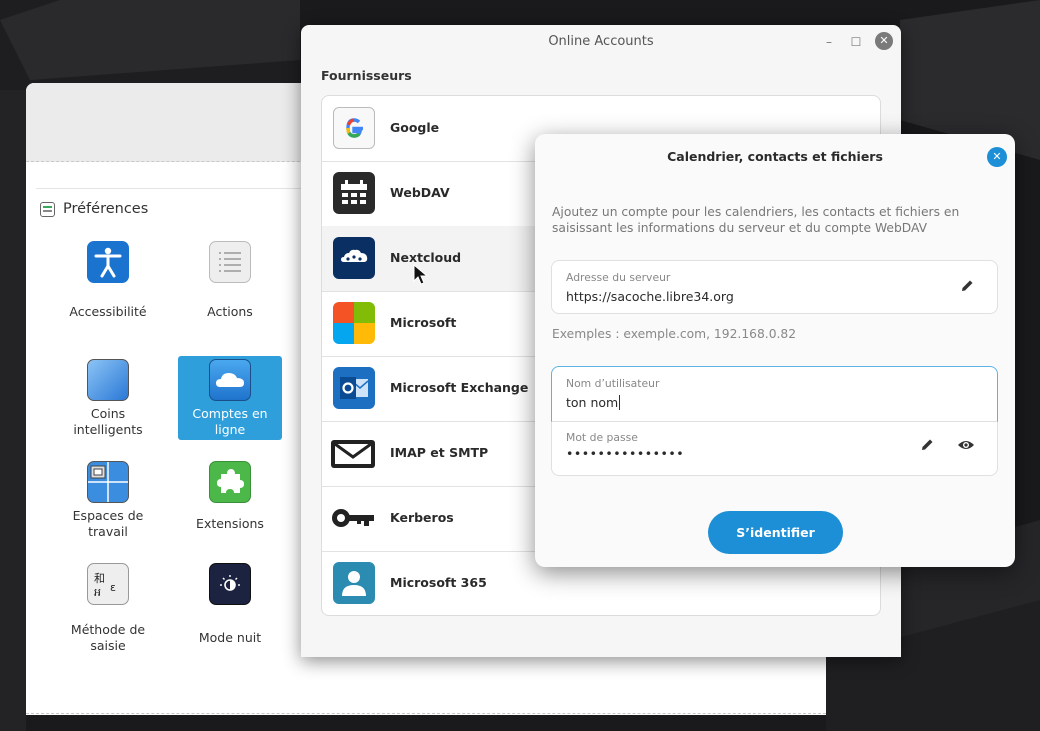  I want to click on window-close-button: ✕, so click(884, 41).